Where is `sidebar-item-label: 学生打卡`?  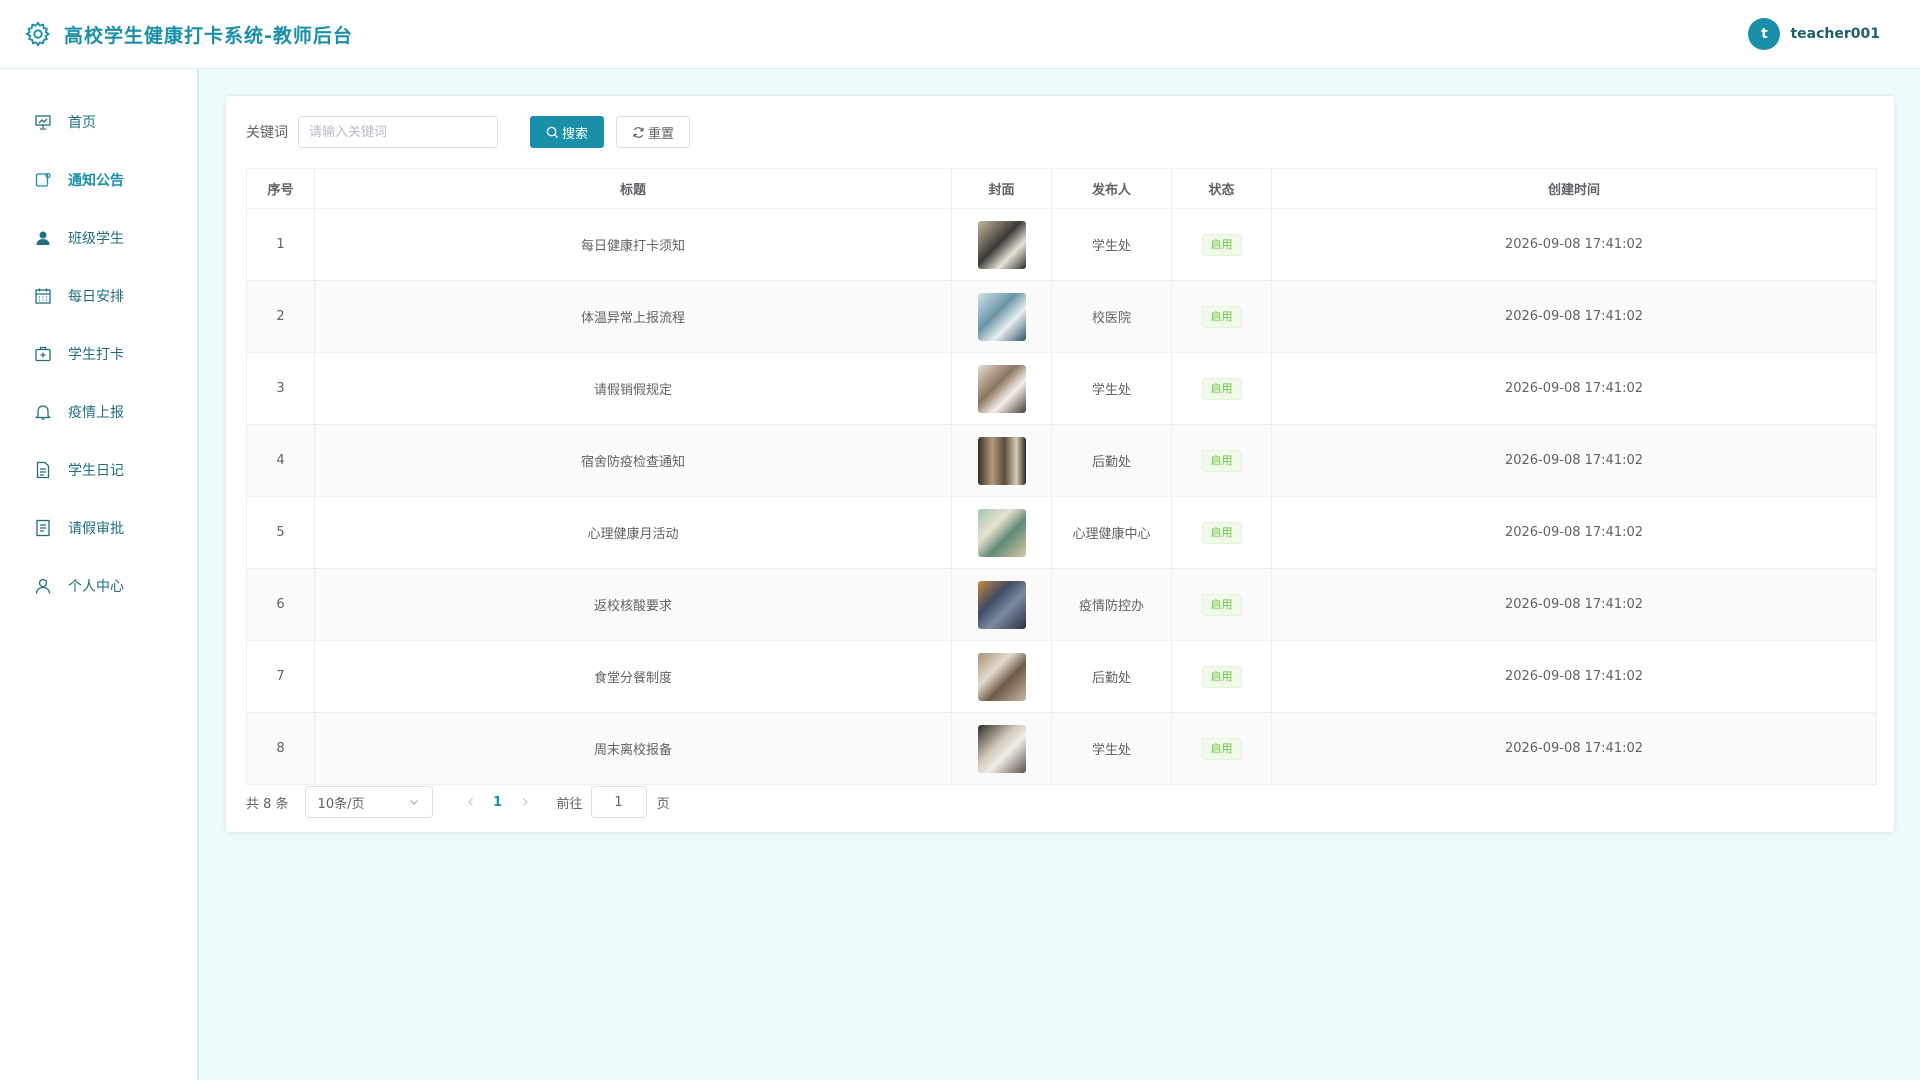
sidebar-item-label: 学生打卡 is located at coordinates (96, 355).